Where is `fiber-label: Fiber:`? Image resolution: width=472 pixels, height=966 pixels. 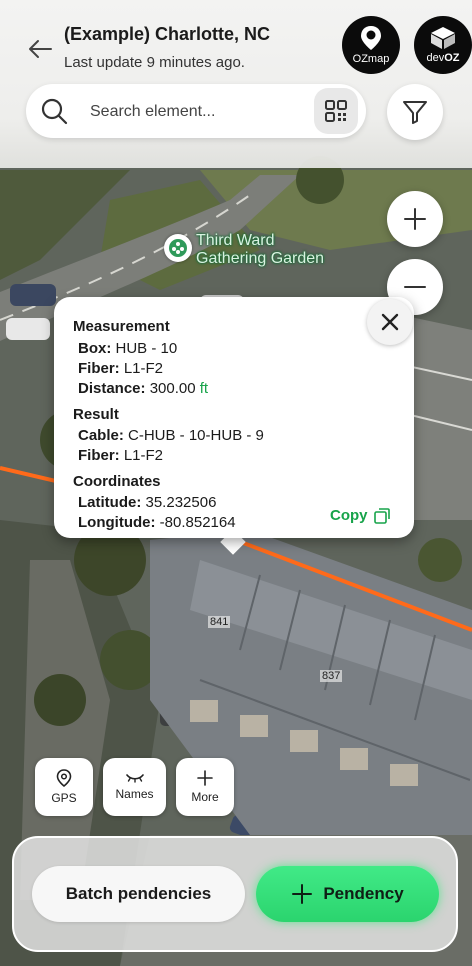 fiber-label: Fiber: is located at coordinates (99, 368).